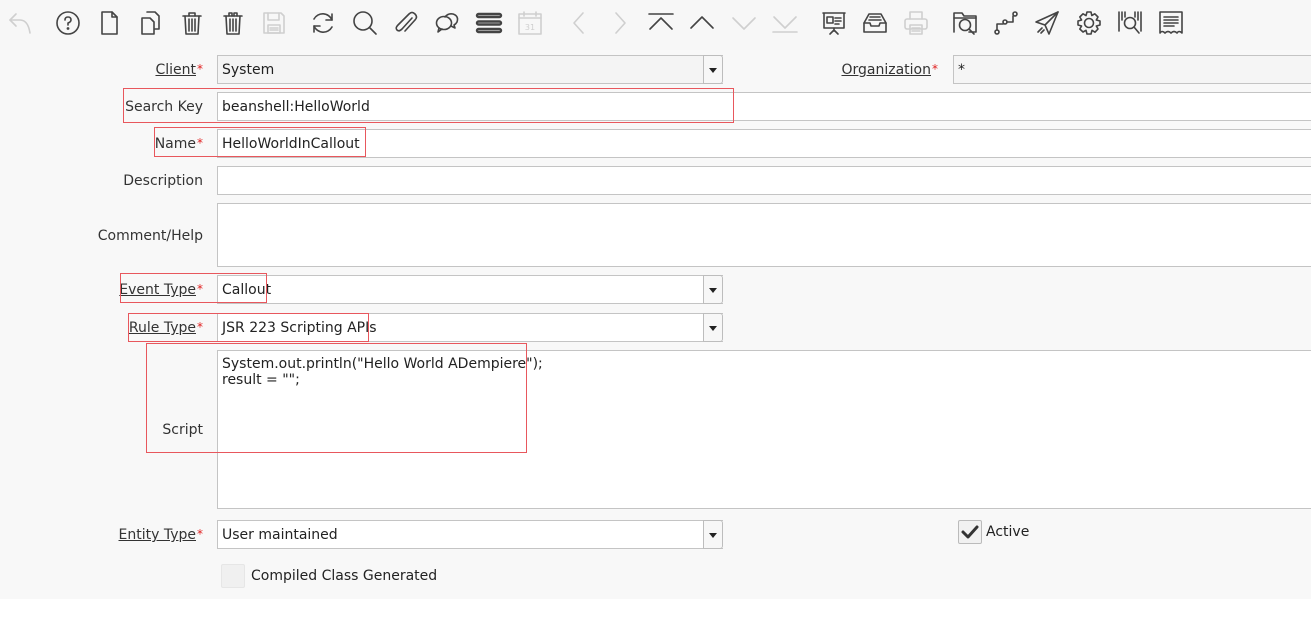  I want to click on entity-type-select: User maintained, so click(470, 534).